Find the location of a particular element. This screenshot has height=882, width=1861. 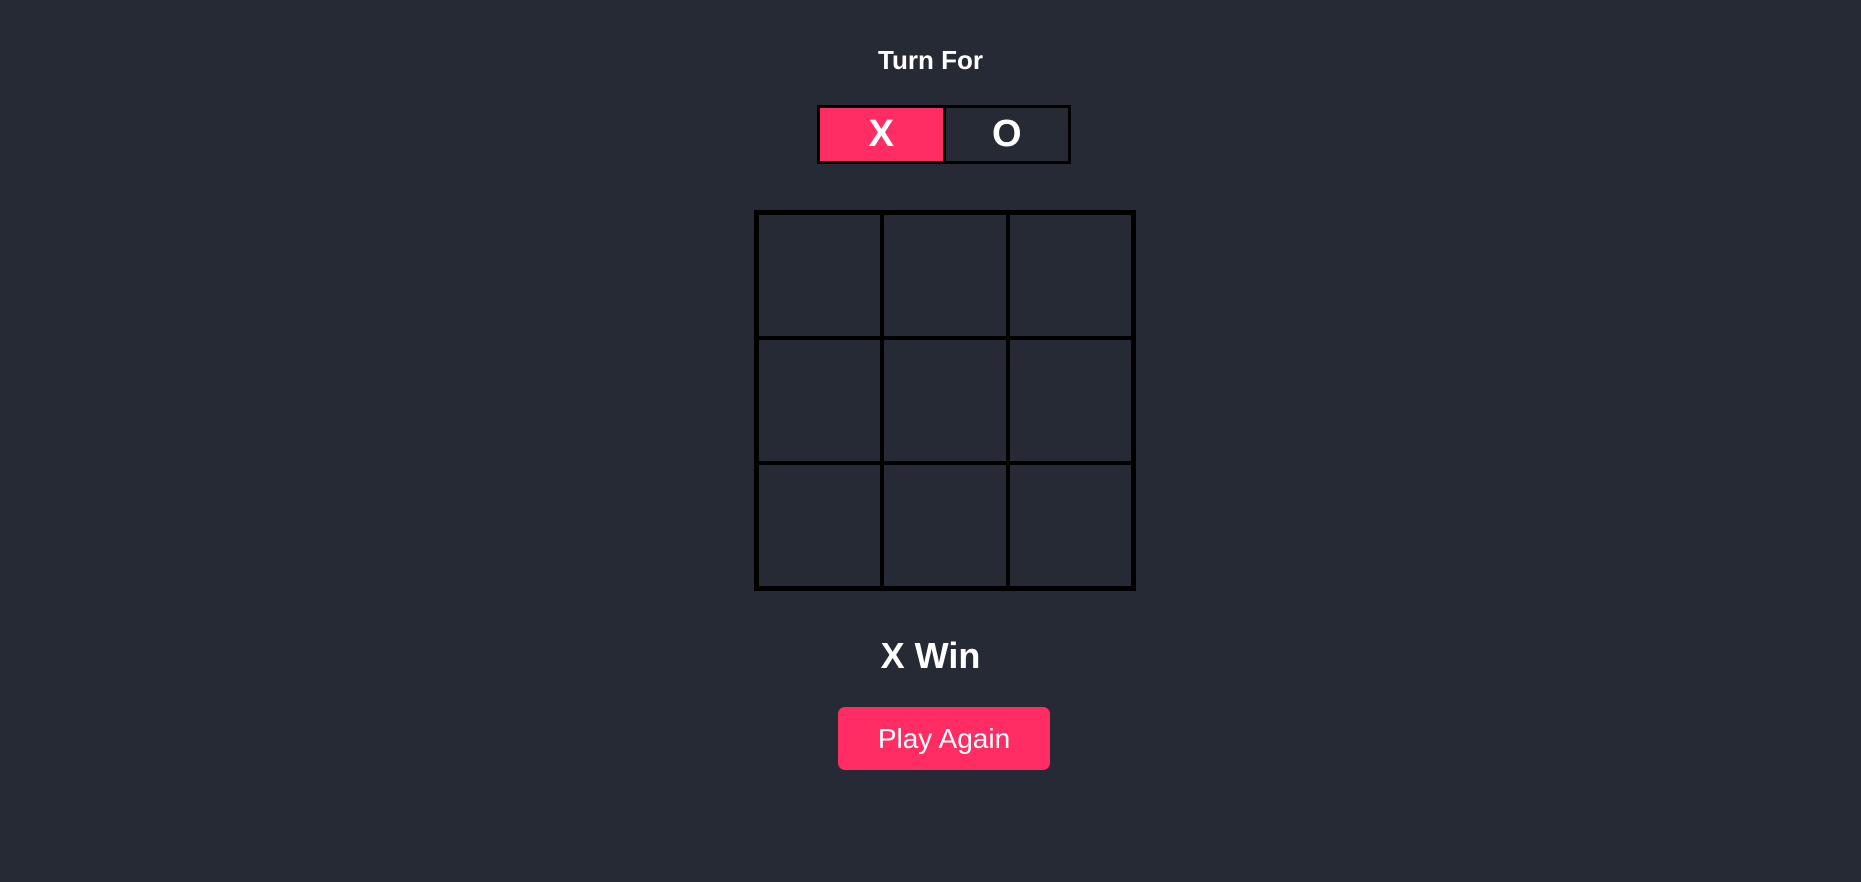

turn-option-o: O is located at coordinates (1006, 134).